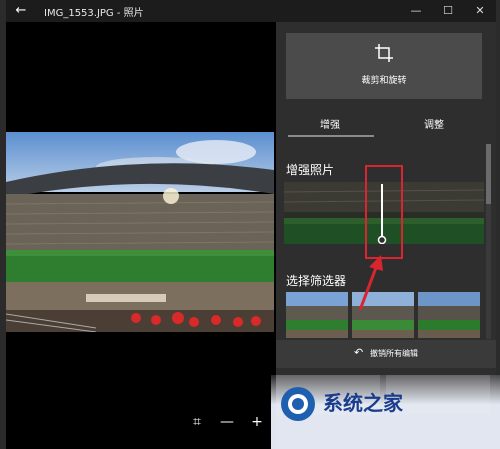  I want to click on watermark-logo-icon, so click(298, 404).